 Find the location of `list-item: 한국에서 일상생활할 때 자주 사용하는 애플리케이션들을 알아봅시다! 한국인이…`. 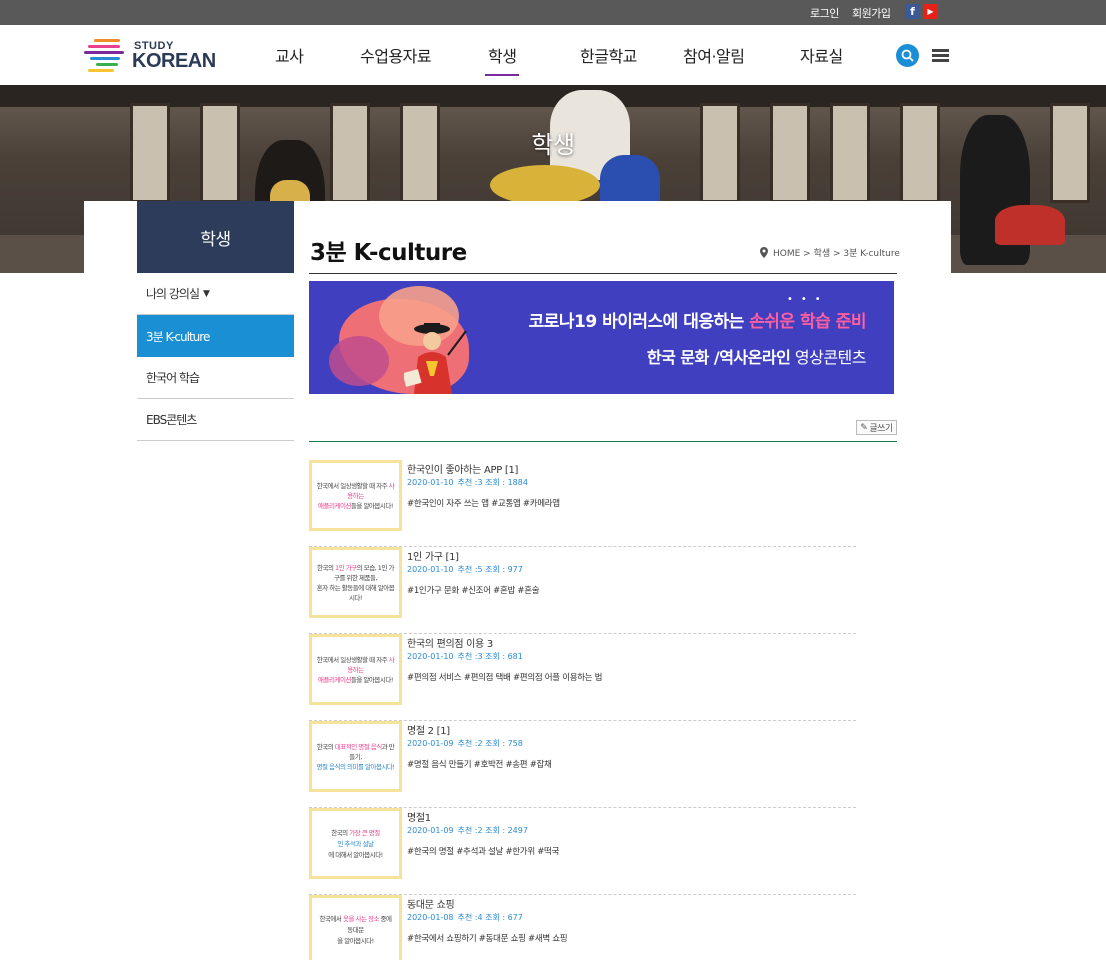

list-item: 한국에서 일상생활할 때 자주 사용하는 애플리케이션들을 알아봅시다! 한국인이… is located at coordinates (582, 503).